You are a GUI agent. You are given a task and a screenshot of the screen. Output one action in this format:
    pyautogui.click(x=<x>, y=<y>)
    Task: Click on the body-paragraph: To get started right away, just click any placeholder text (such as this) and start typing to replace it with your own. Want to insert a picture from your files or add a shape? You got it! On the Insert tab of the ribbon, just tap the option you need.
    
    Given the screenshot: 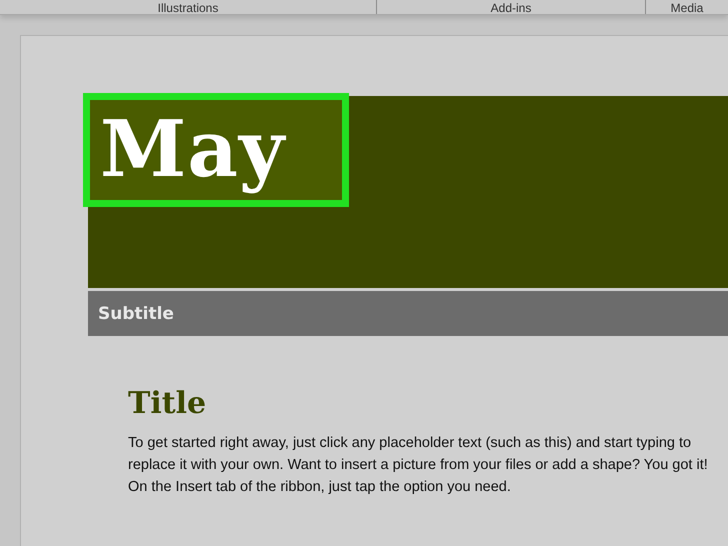 What is the action you would take?
    pyautogui.click(x=428, y=465)
    